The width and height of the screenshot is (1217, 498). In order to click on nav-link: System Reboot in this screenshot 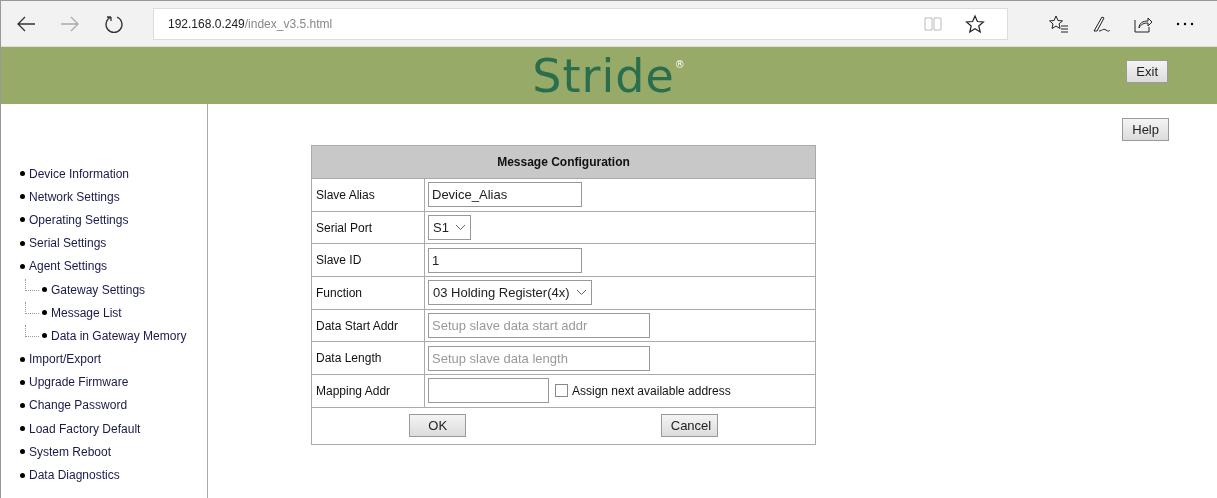, I will do `click(70, 451)`.